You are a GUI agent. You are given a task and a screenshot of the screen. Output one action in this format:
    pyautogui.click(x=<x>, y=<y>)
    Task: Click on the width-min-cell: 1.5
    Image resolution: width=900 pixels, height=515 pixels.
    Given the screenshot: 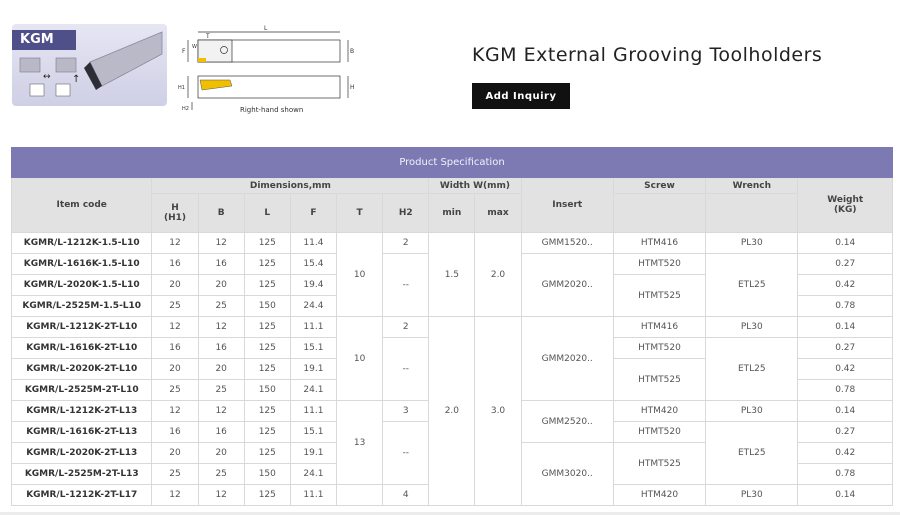 What is the action you would take?
    pyautogui.click(x=452, y=274)
    